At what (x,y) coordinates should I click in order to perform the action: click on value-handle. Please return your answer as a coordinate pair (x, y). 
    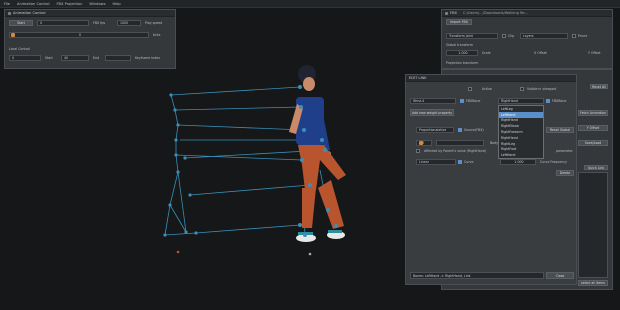
    Looking at the image, I should click on (421, 143).